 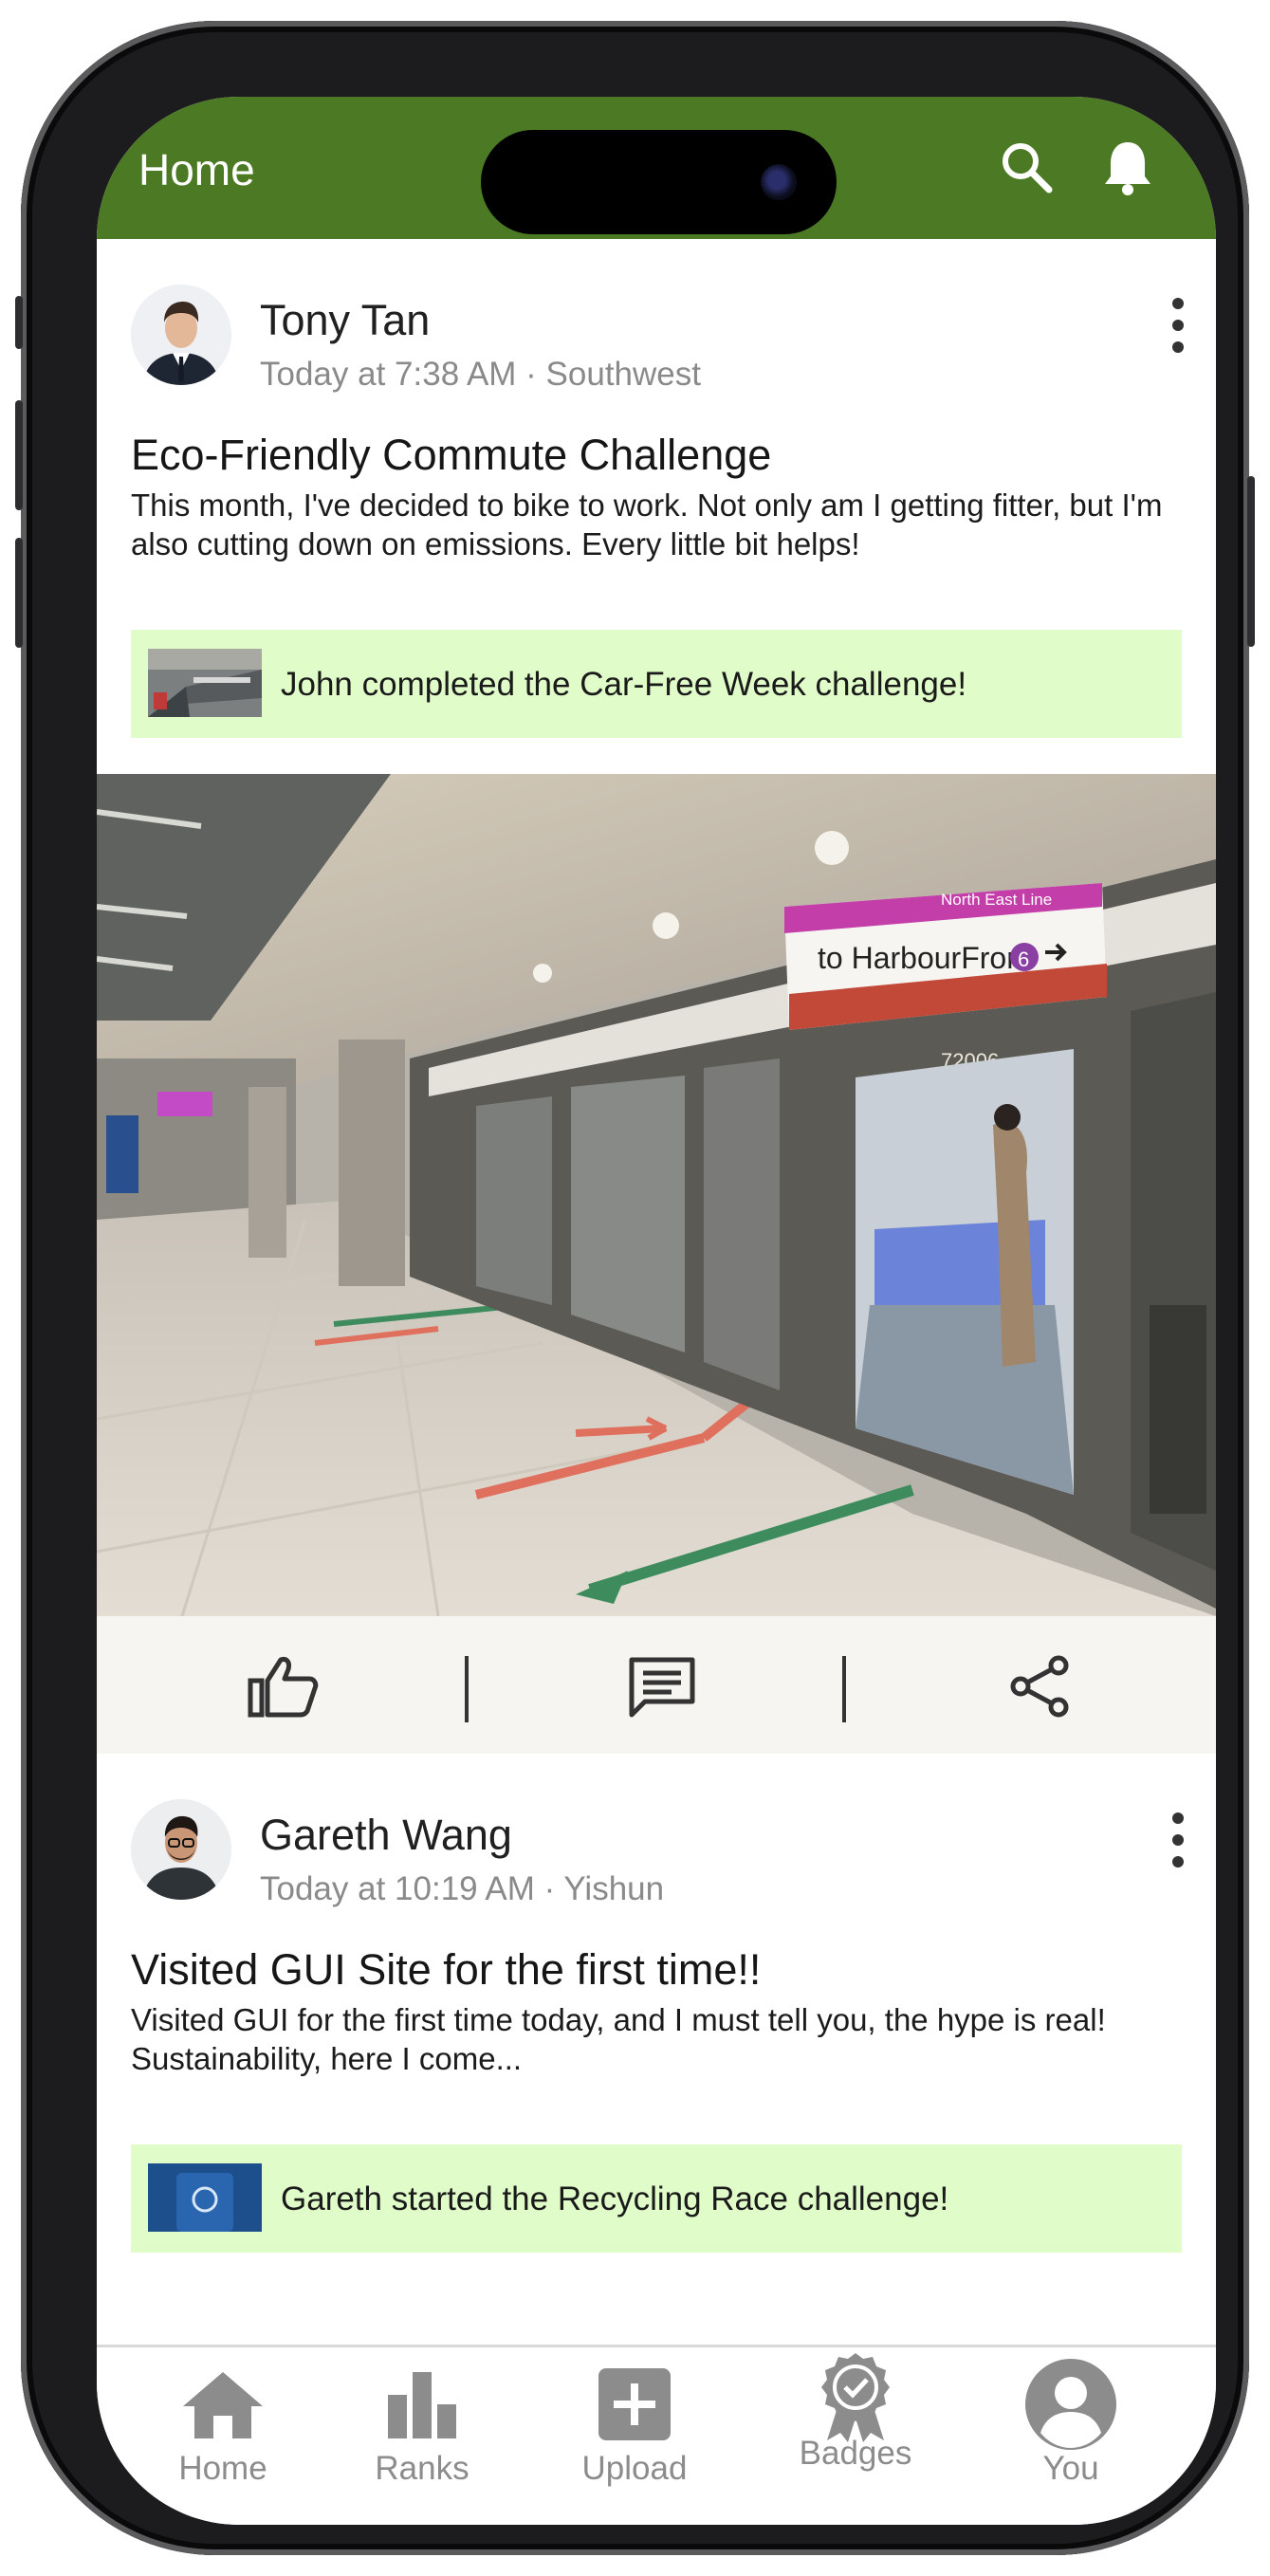 I want to click on nav-you: You, so click(x=1071, y=2434).